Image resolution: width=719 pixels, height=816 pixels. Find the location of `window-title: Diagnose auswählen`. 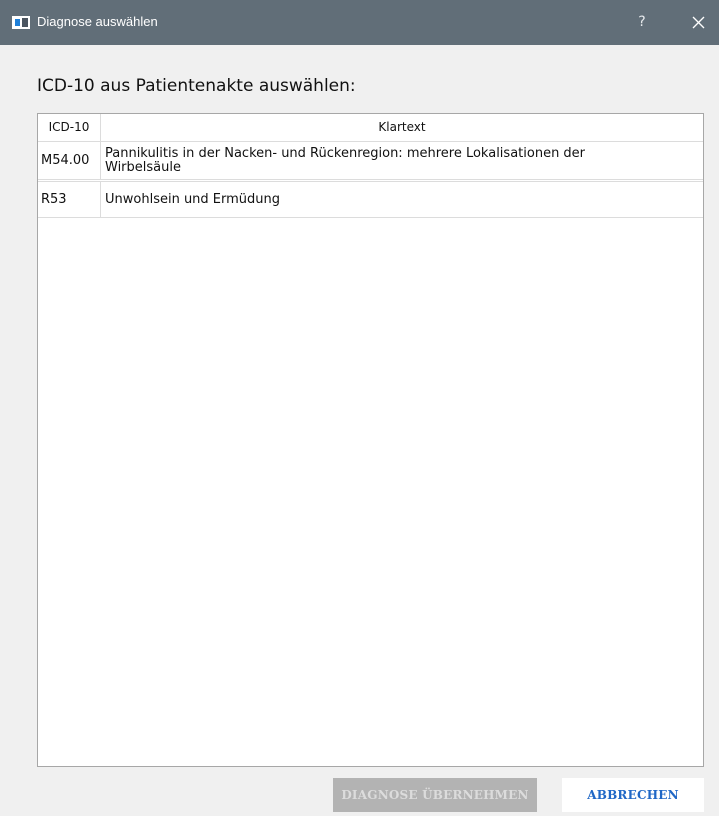

window-title: Diagnose auswählen is located at coordinates (97, 21).